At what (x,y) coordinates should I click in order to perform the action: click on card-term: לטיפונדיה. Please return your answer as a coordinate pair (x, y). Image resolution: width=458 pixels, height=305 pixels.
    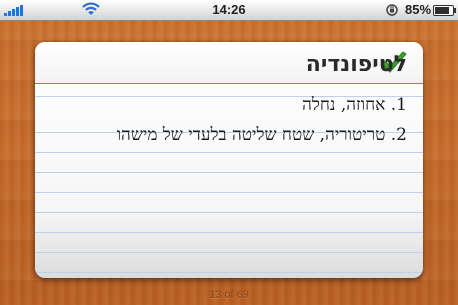
    Looking at the image, I should click on (356, 64).